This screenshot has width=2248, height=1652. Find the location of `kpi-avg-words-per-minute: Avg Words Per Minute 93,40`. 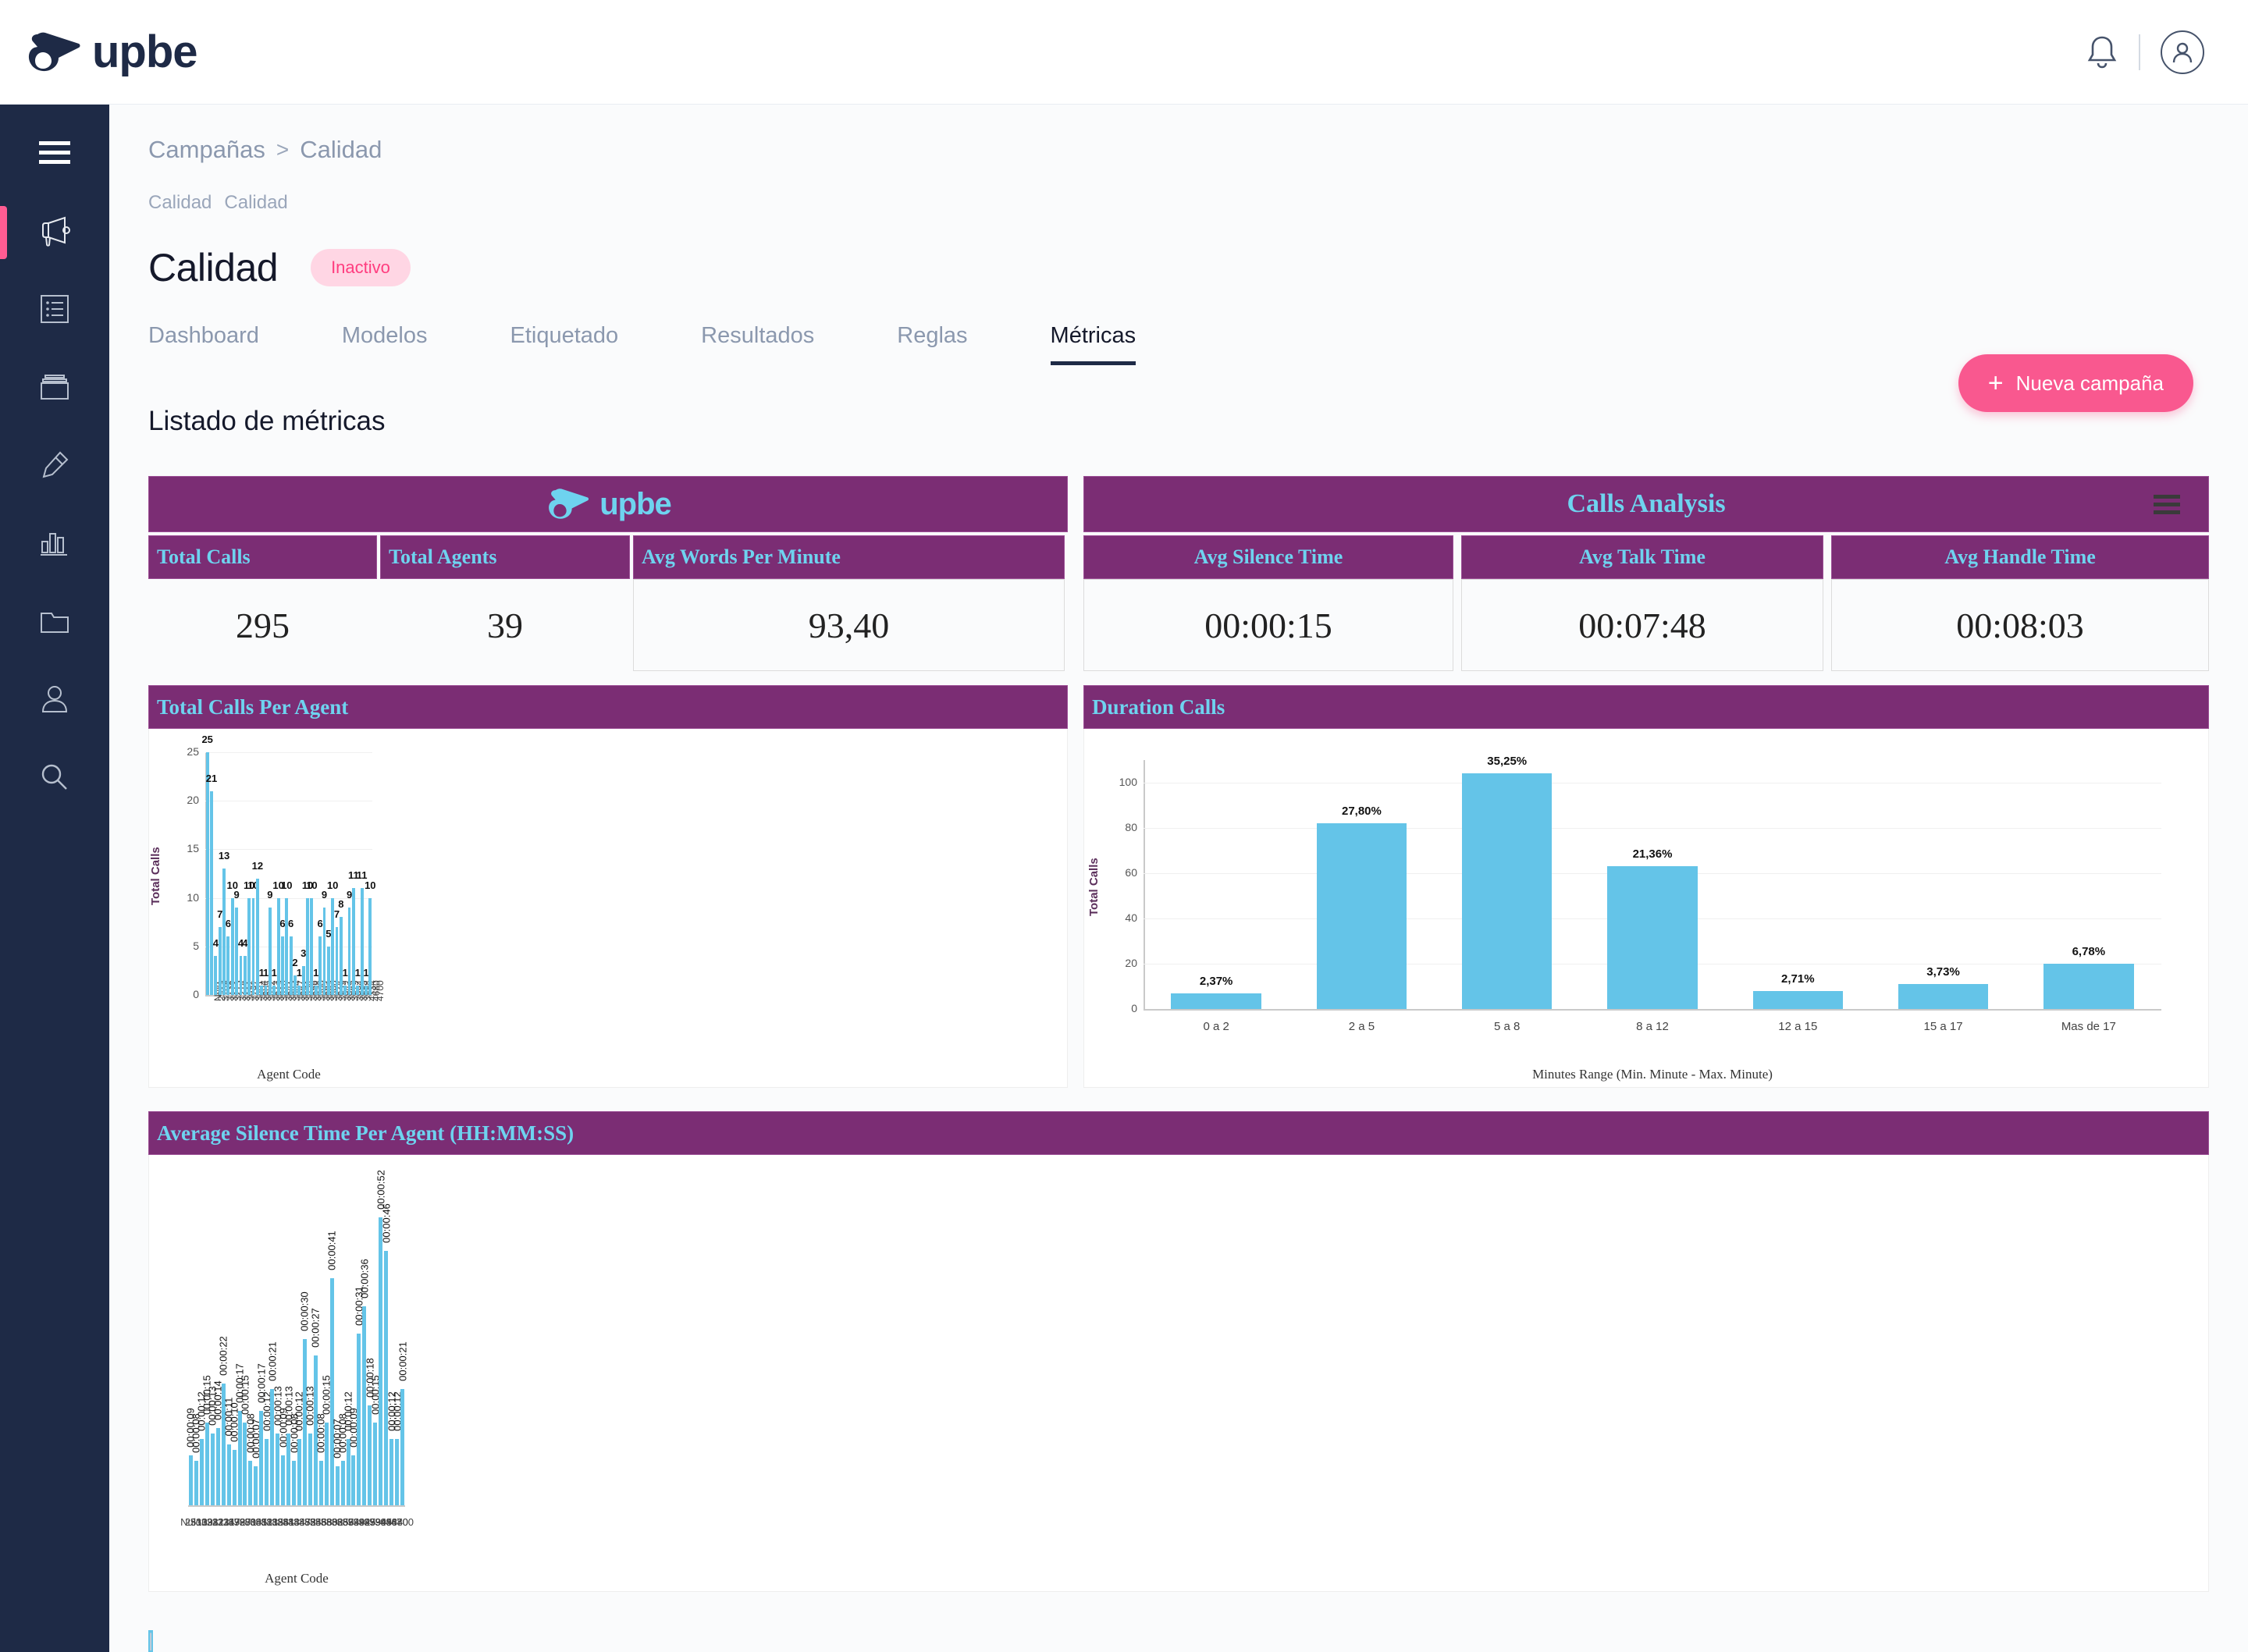

kpi-avg-words-per-minute: Avg Words Per Minute 93,40 is located at coordinates (849, 603).